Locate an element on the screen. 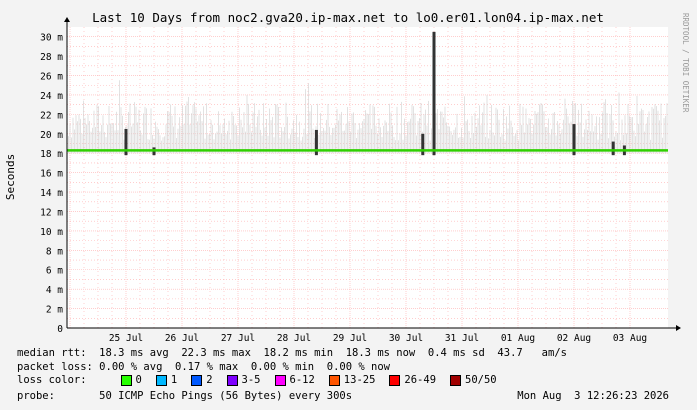 The width and height of the screenshot is (697, 410). y-tick-label: 16 m is located at coordinates (51, 174).